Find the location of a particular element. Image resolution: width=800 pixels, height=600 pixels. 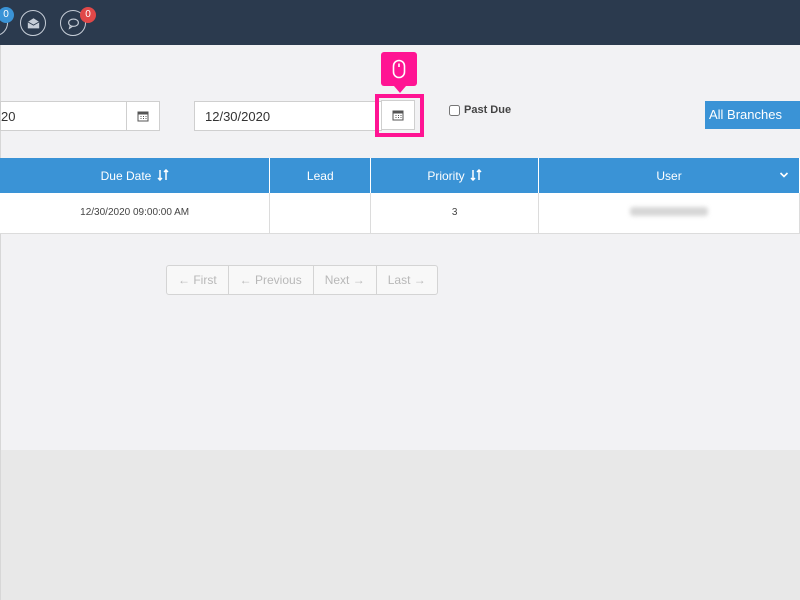

column-header-due-date: Due Date is located at coordinates (135, 175).